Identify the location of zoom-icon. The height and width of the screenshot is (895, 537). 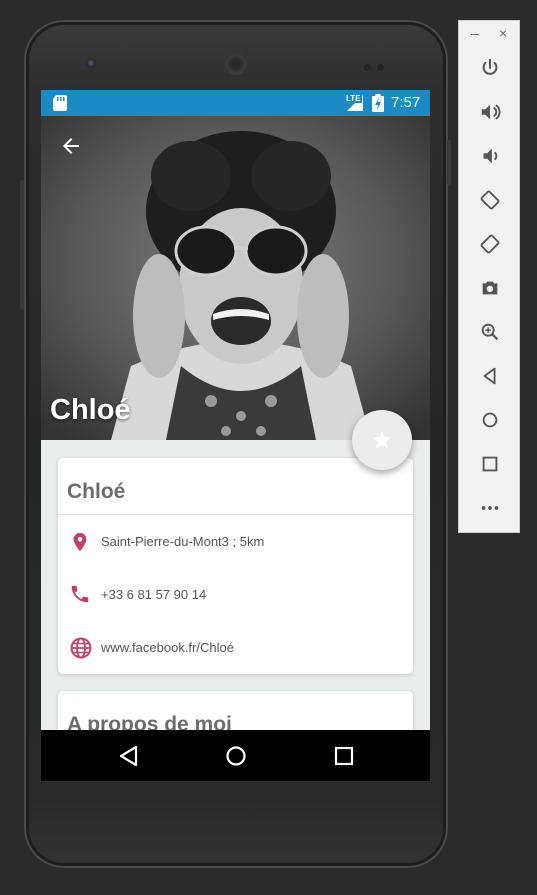
(490, 332).